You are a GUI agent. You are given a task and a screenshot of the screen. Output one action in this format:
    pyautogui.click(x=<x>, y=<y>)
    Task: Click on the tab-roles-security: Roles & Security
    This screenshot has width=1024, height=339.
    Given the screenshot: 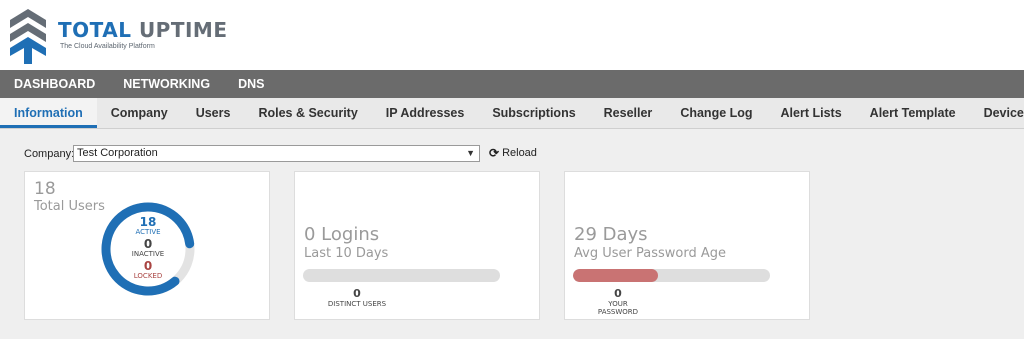 What is the action you would take?
    pyautogui.click(x=307, y=113)
    